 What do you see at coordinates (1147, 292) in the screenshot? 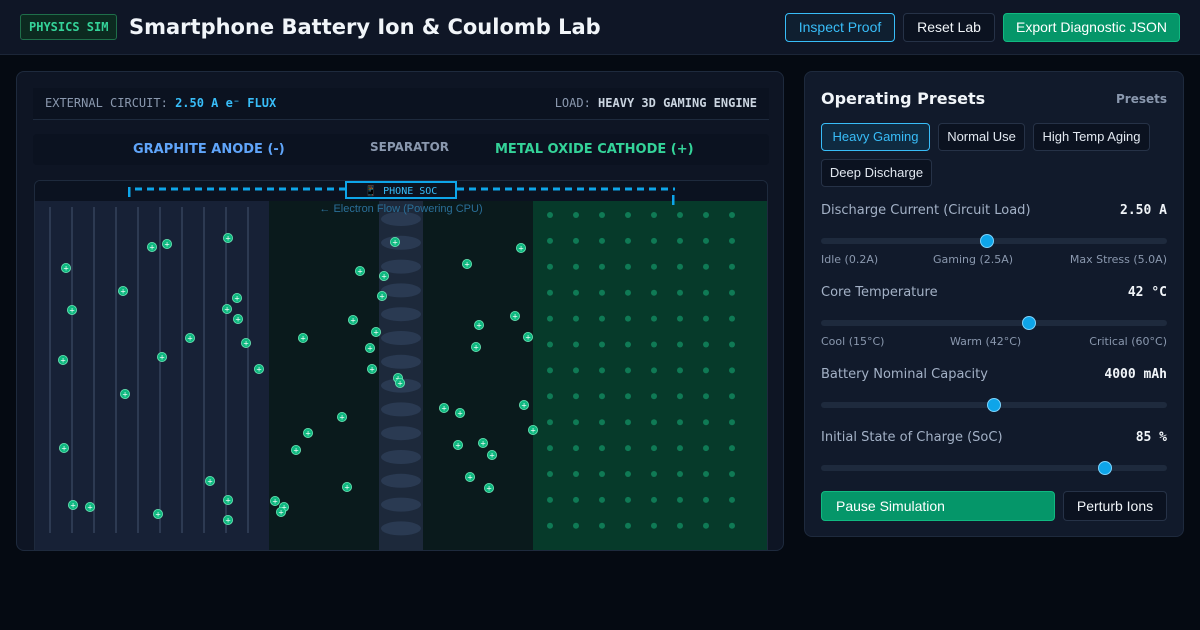
I see `core-temperature-value: 42 °C` at bounding box center [1147, 292].